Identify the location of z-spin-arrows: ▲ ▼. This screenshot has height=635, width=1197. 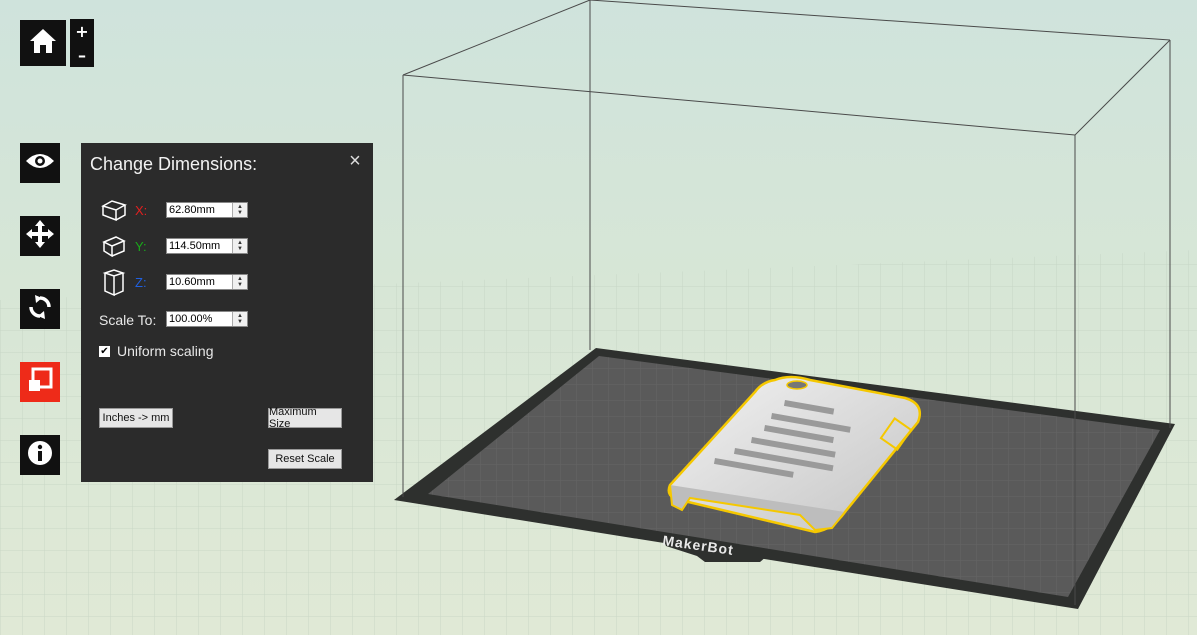
(239, 282).